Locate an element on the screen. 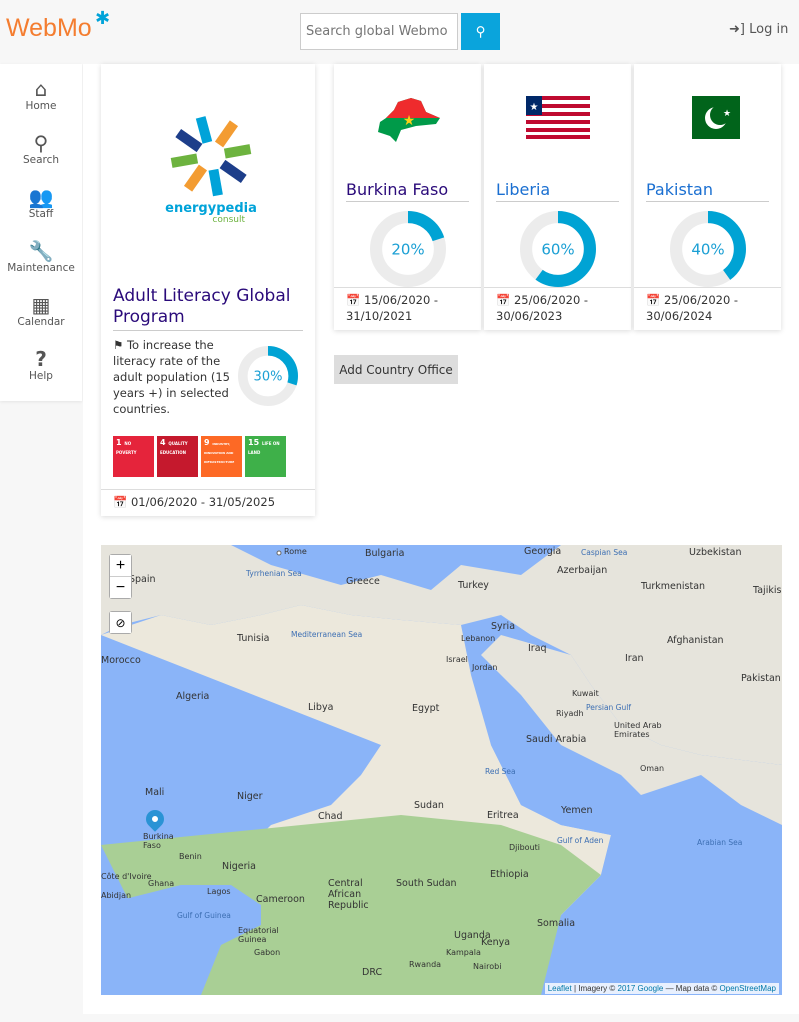 This screenshot has width=799, height=1022. map-label: Afghanistan is located at coordinates (695, 640).